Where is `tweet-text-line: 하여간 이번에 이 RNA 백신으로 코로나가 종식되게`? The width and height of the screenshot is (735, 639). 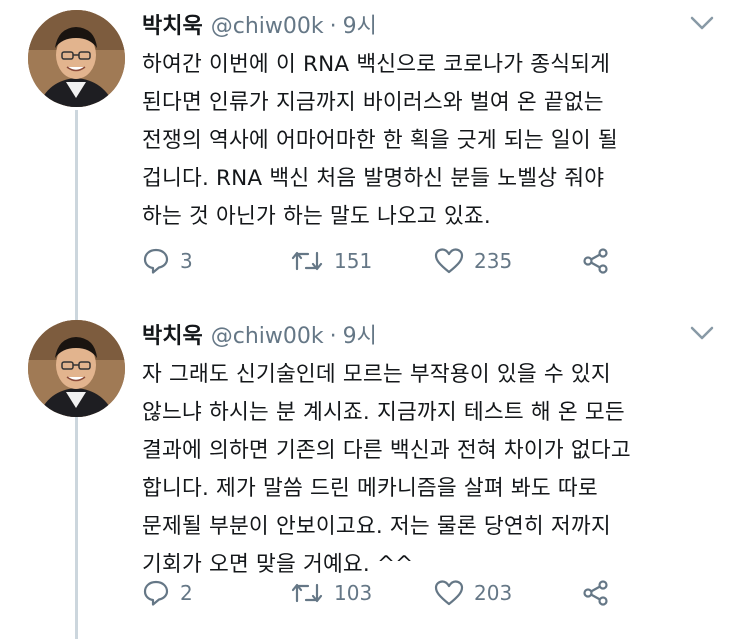 tweet-text-line: 하여간 이번에 이 RNA 백신으로 코로나가 종식되게 is located at coordinates (376, 64).